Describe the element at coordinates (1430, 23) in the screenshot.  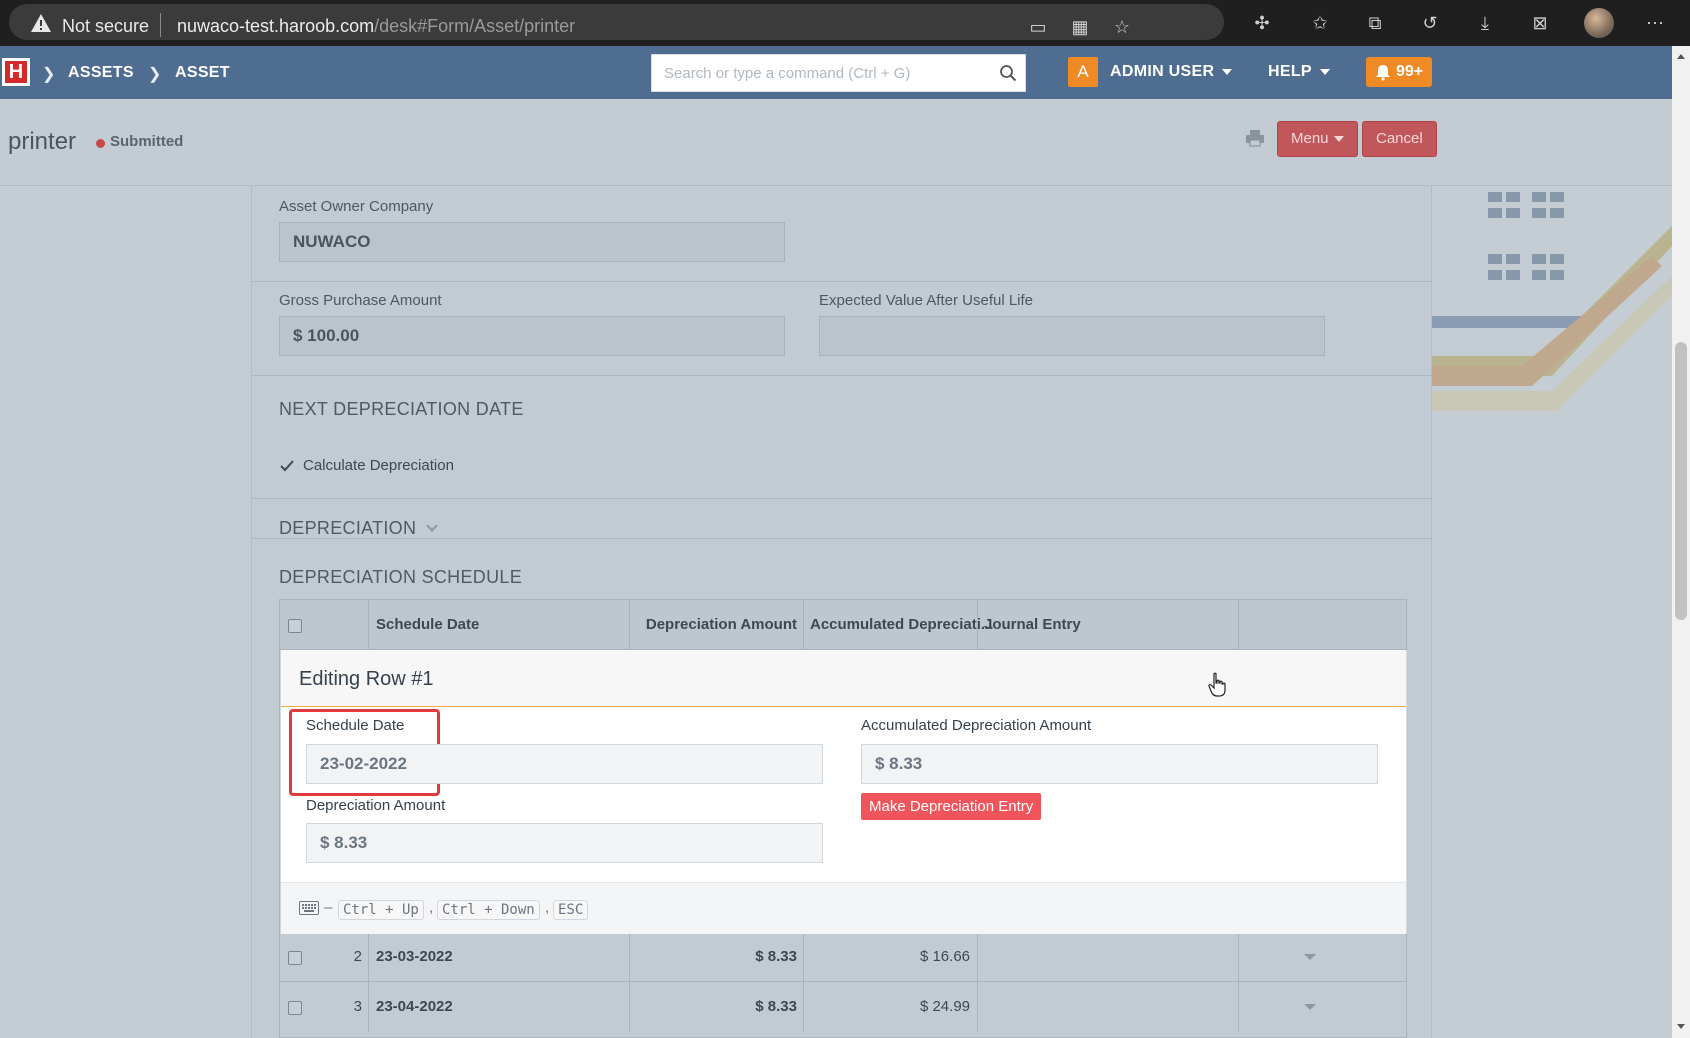
I see `history-icon: ↺` at that location.